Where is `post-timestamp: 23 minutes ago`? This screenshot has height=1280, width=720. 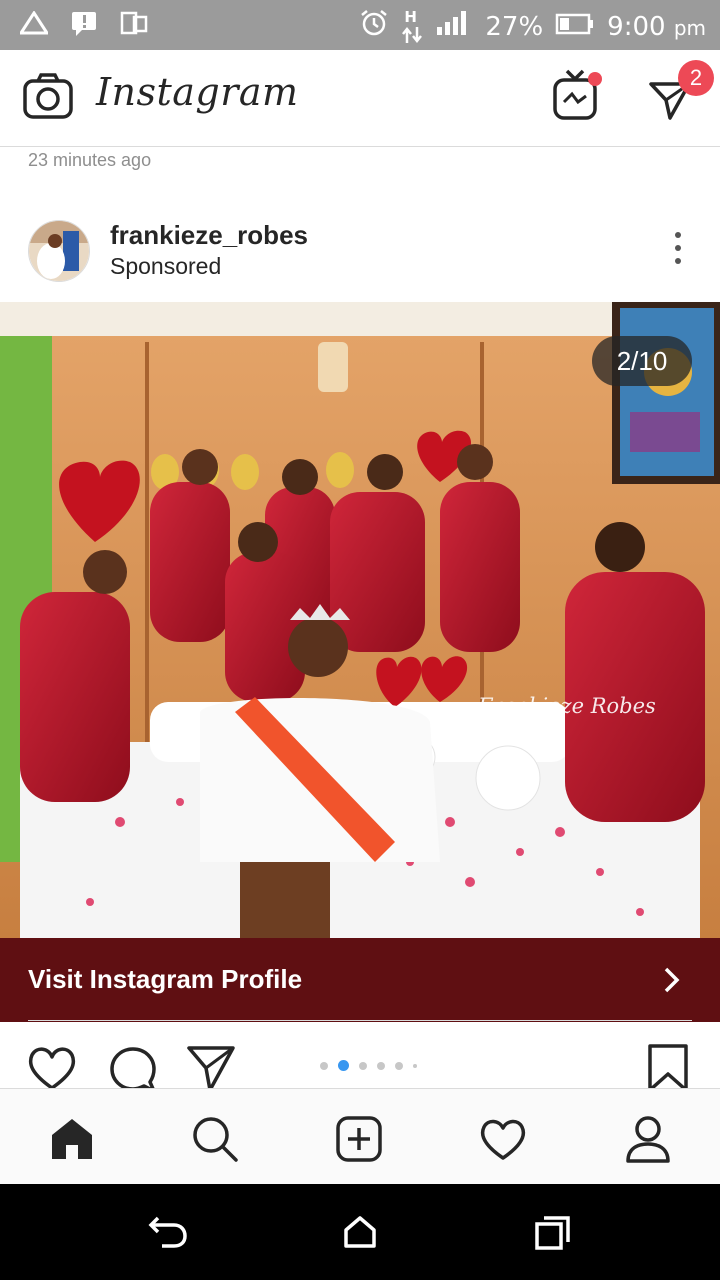
post-timestamp: 23 minutes ago is located at coordinates (90, 160).